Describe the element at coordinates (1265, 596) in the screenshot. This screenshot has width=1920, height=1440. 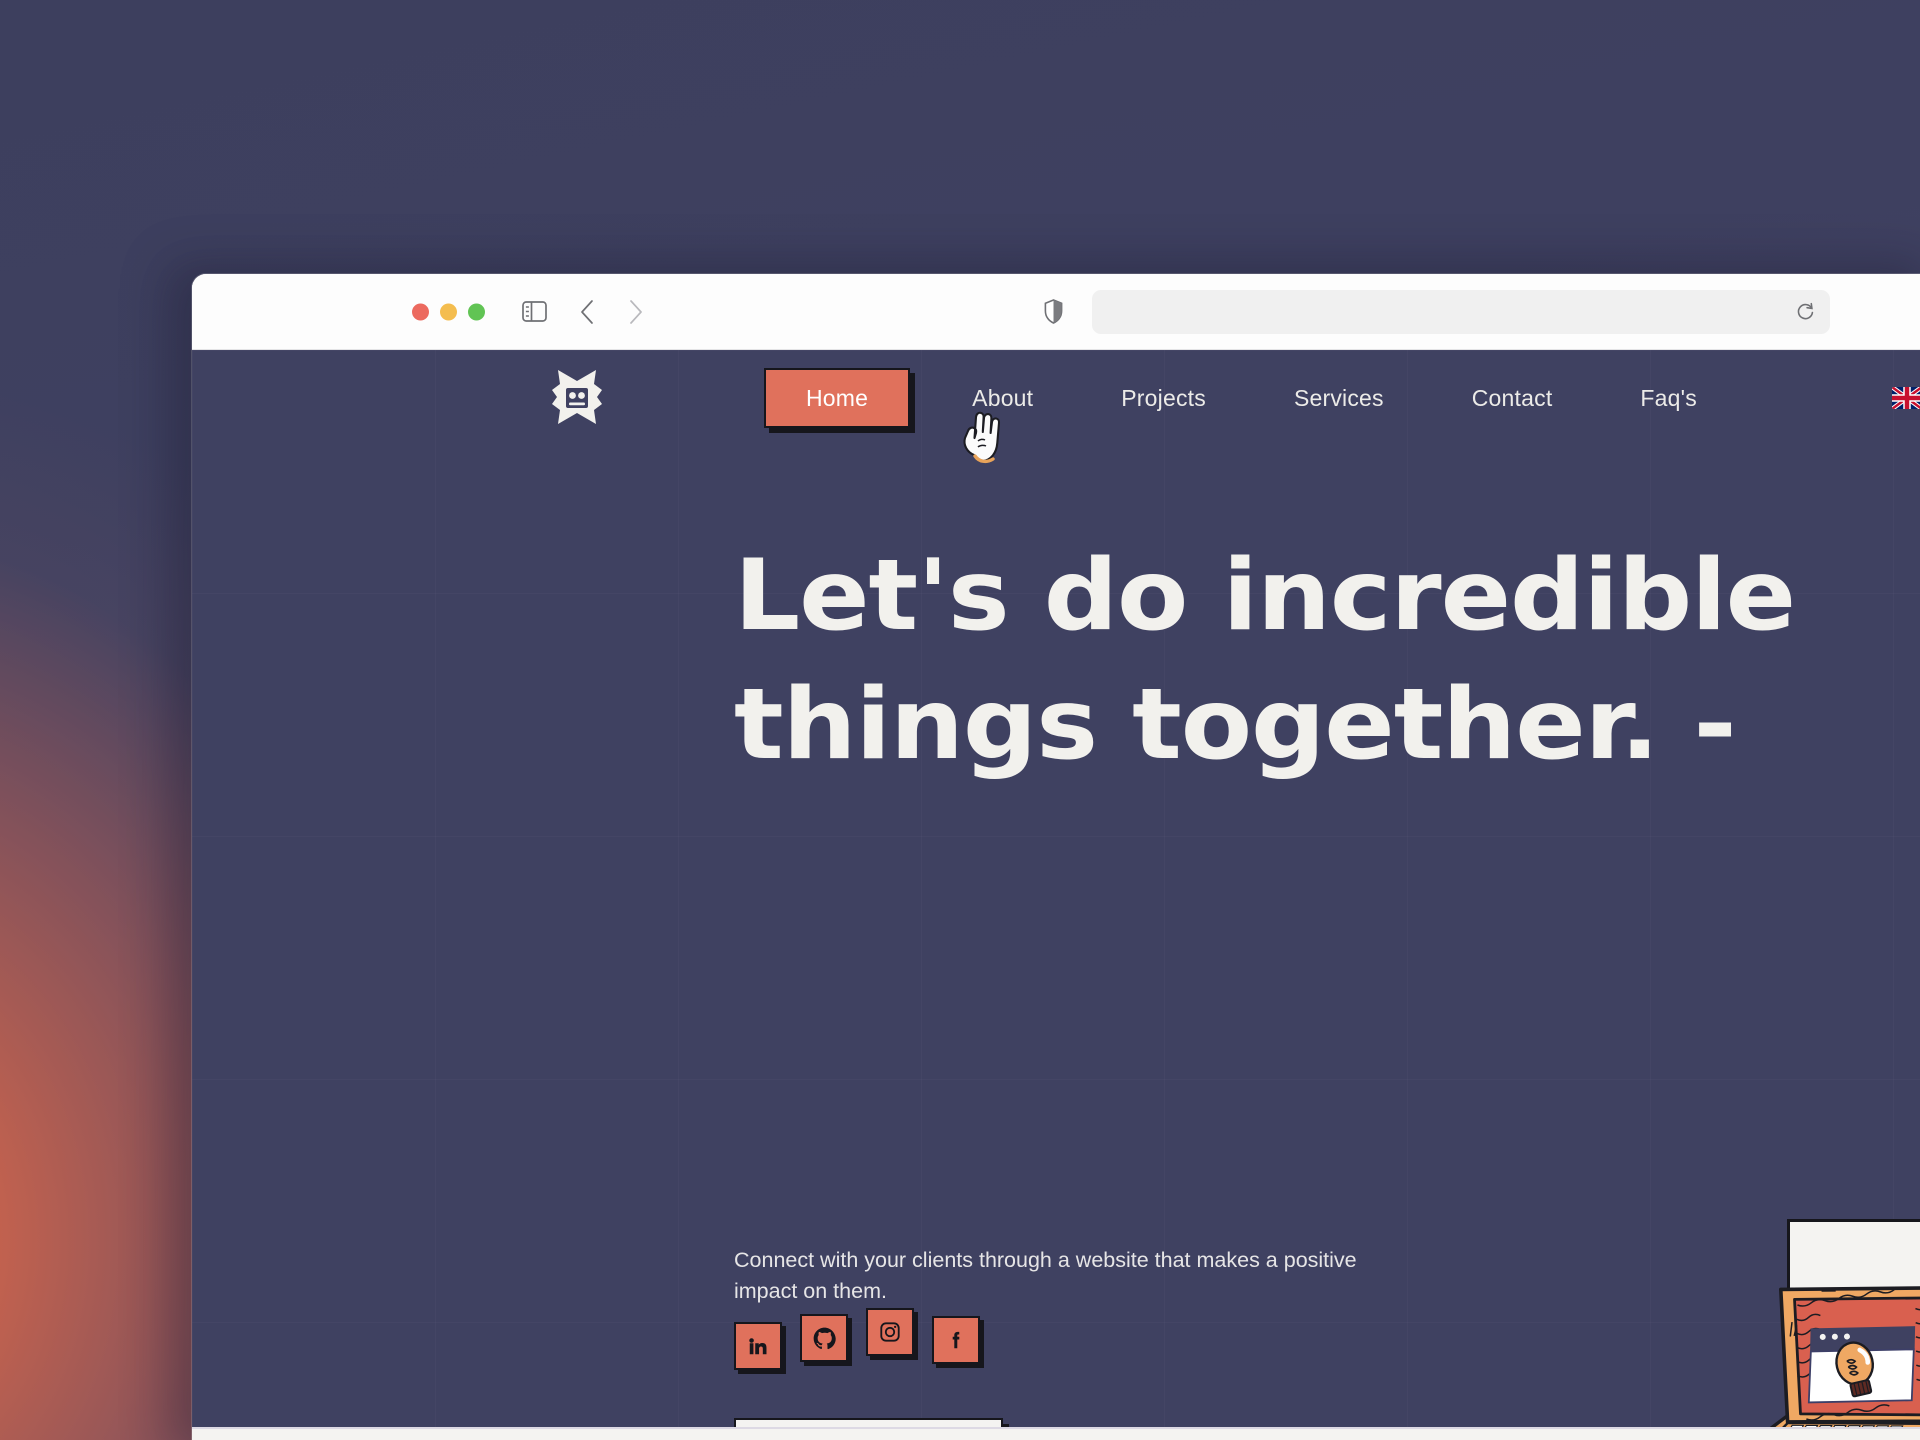
I see `heading-line-1: Let's do incredible` at that location.